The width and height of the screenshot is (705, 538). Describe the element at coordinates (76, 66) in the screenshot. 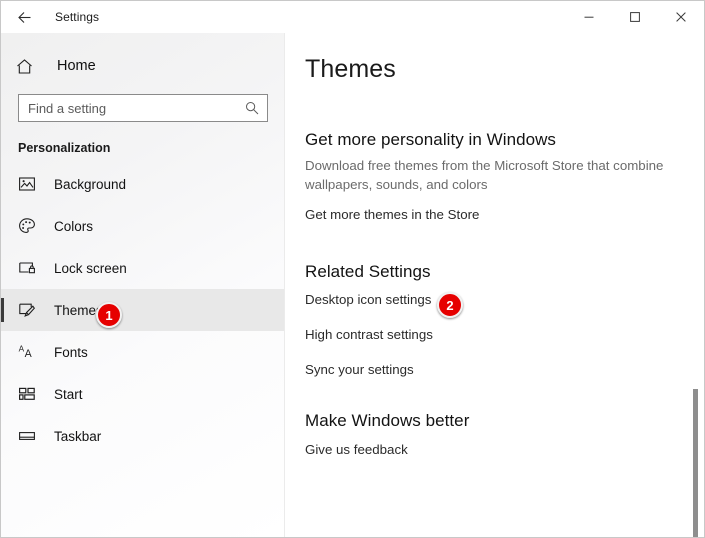

I see `home-label: Home` at that location.